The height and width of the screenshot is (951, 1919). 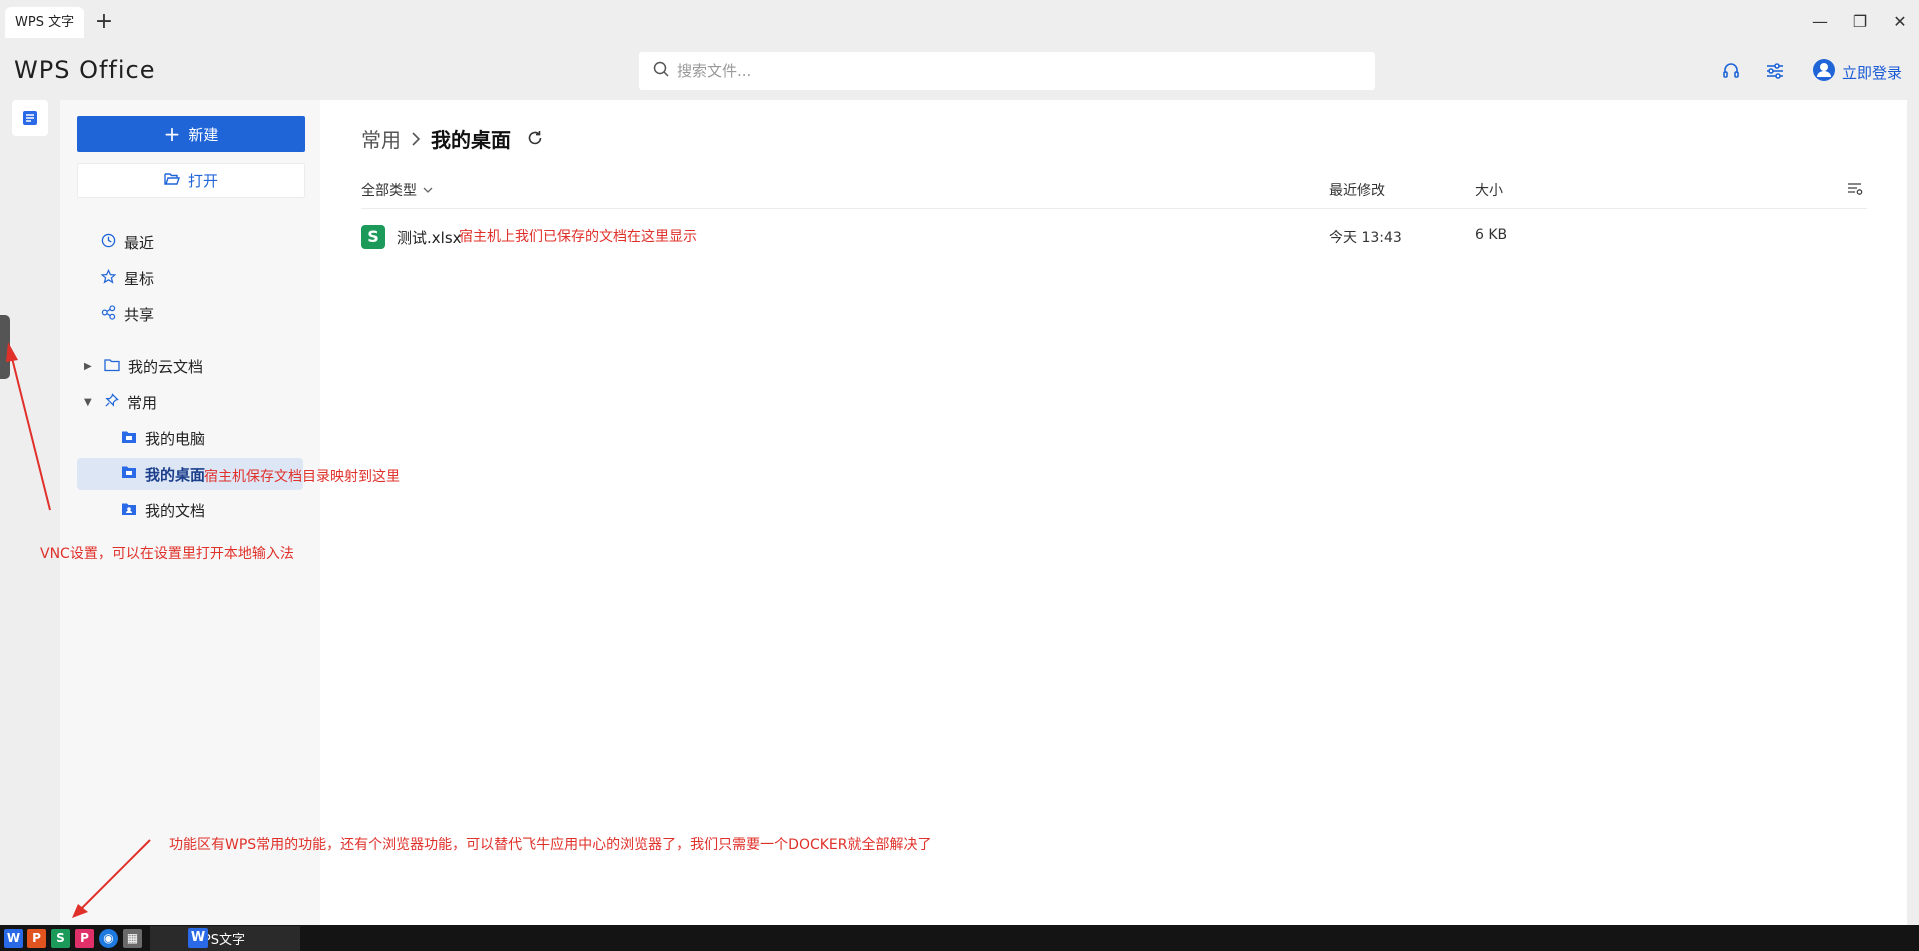 What do you see at coordinates (225, 938) in the screenshot?
I see `taskbar-window-wps-writer: WPS文字` at bounding box center [225, 938].